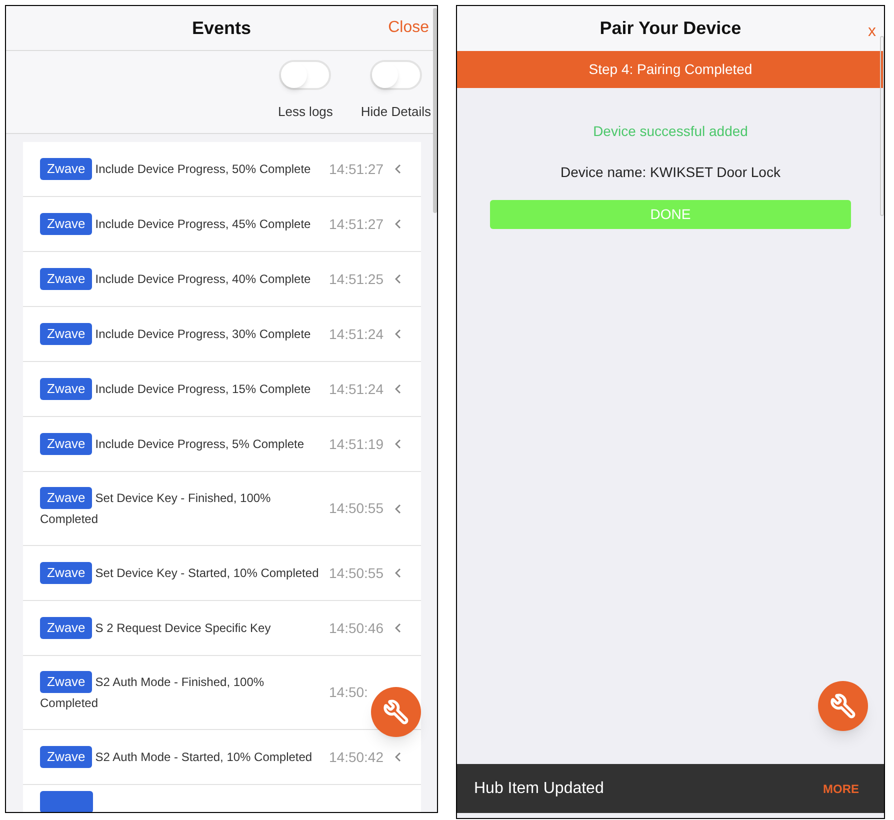  I want to click on event-message: Set Device Key - Finished, 100%, so click(183, 498).